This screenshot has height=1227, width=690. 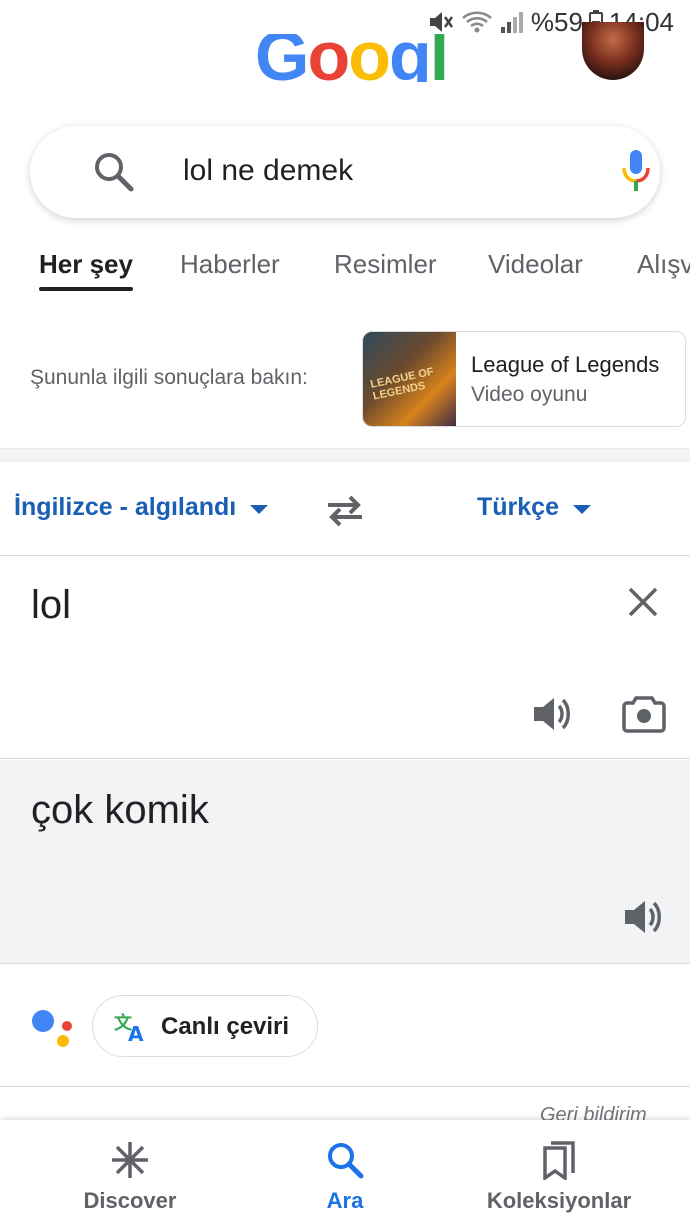 I want to click on nav-collections: Koleksiyonlar, so click(x=559, y=1173).